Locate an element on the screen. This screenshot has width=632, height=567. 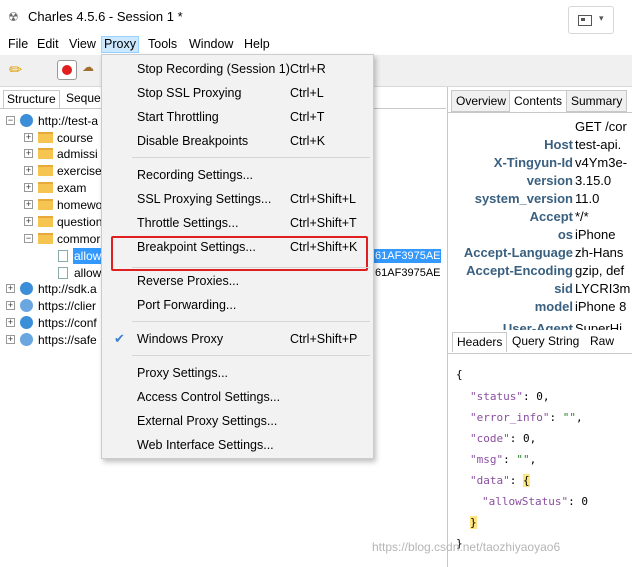
tree-folder: + question is located at coordinates (64, 222).